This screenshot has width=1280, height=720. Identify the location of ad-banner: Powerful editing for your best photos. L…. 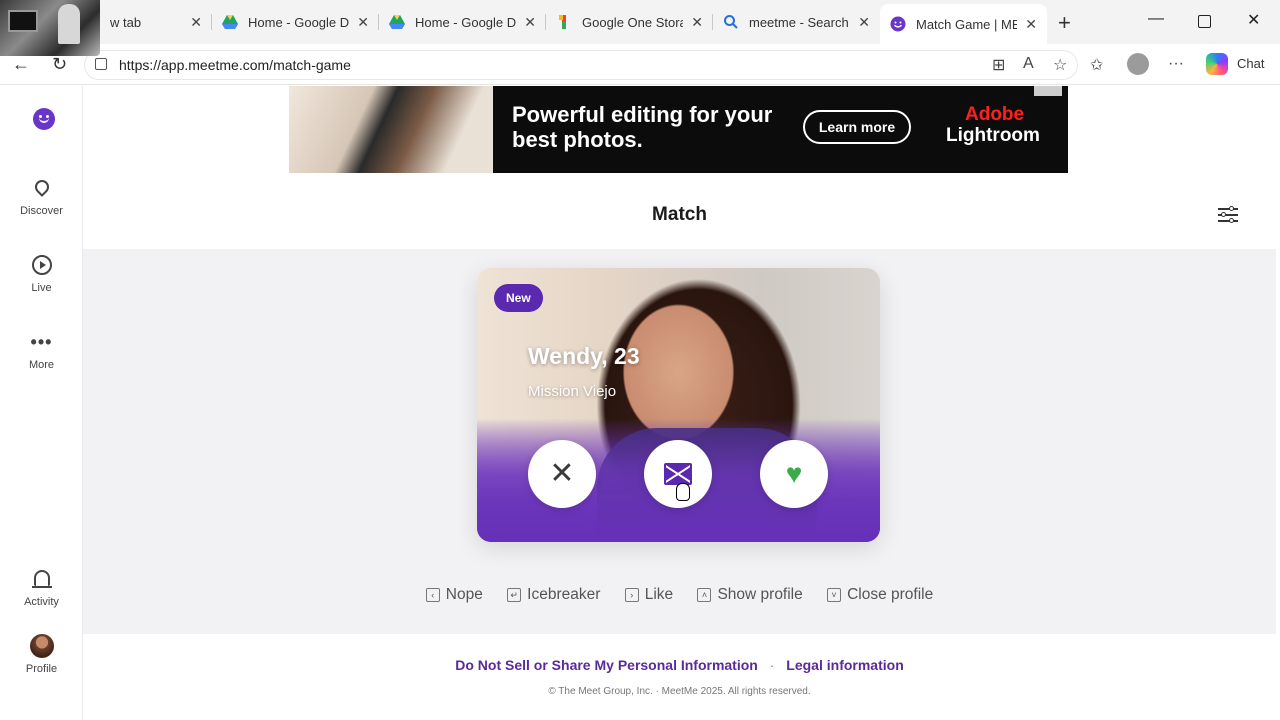
(678, 129).